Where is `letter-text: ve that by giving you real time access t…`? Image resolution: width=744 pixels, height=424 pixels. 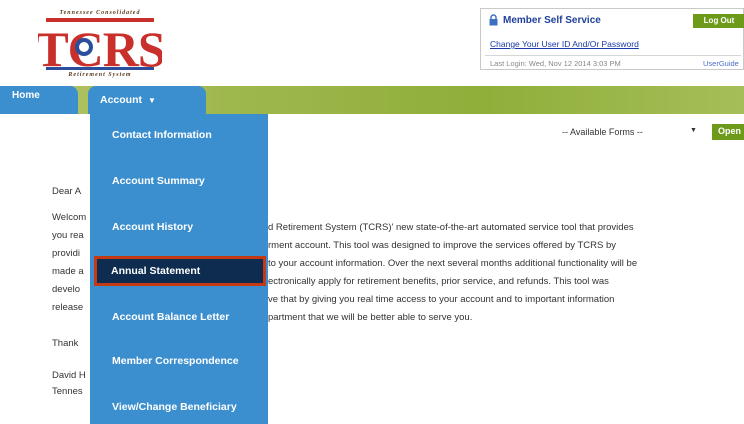 letter-text: ve that by giving you real time access t… is located at coordinates (441, 299).